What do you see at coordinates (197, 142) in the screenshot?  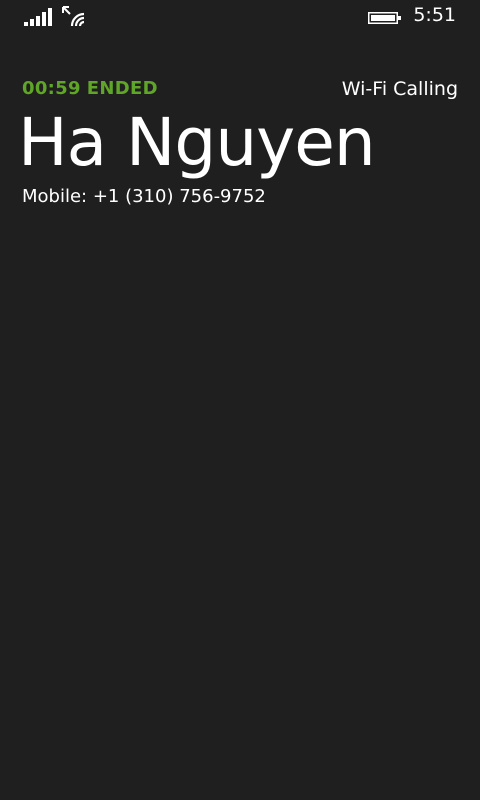 I see `contact-name: Ha Nguyen` at bounding box center [197, 142].